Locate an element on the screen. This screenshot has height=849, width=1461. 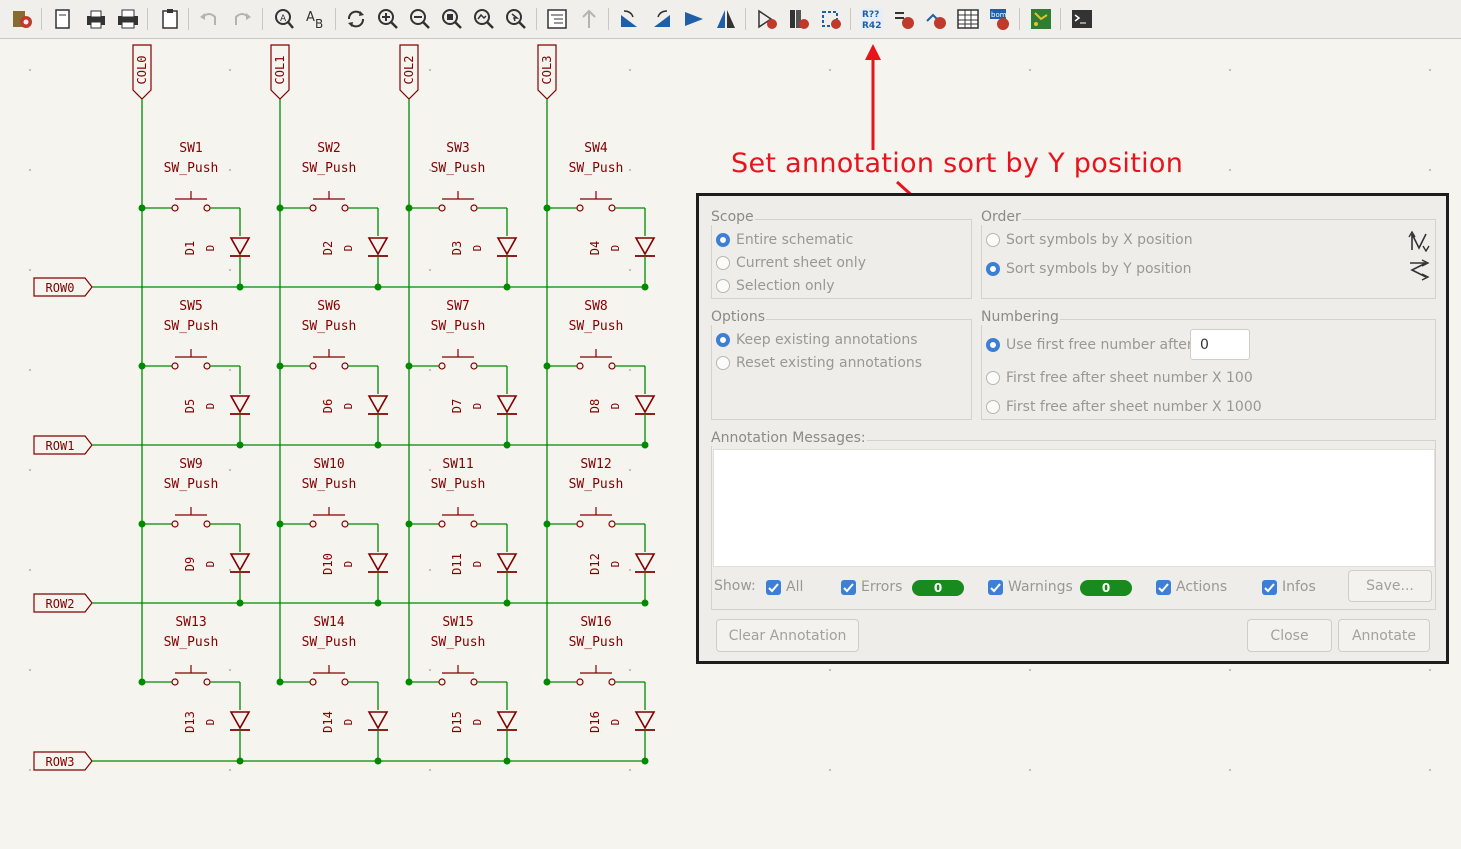
diode-reference: D11 is located at coordinates (457, 564).